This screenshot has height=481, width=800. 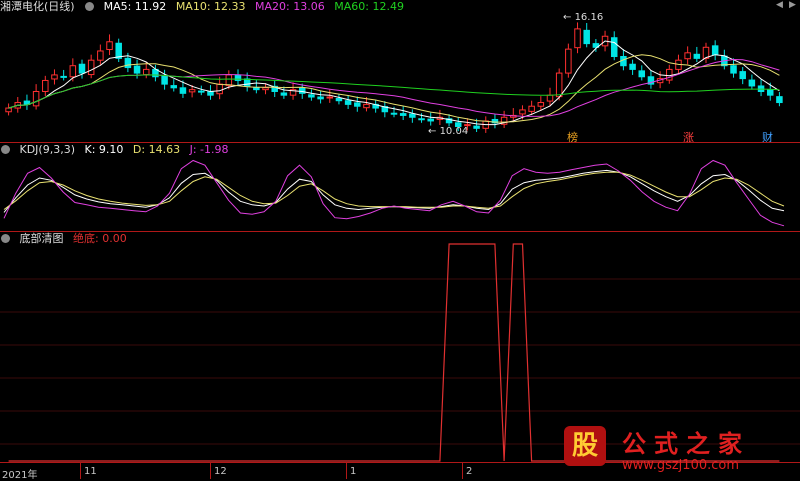 I want to click on settings-gear-icon, so click(x=90, y=6).